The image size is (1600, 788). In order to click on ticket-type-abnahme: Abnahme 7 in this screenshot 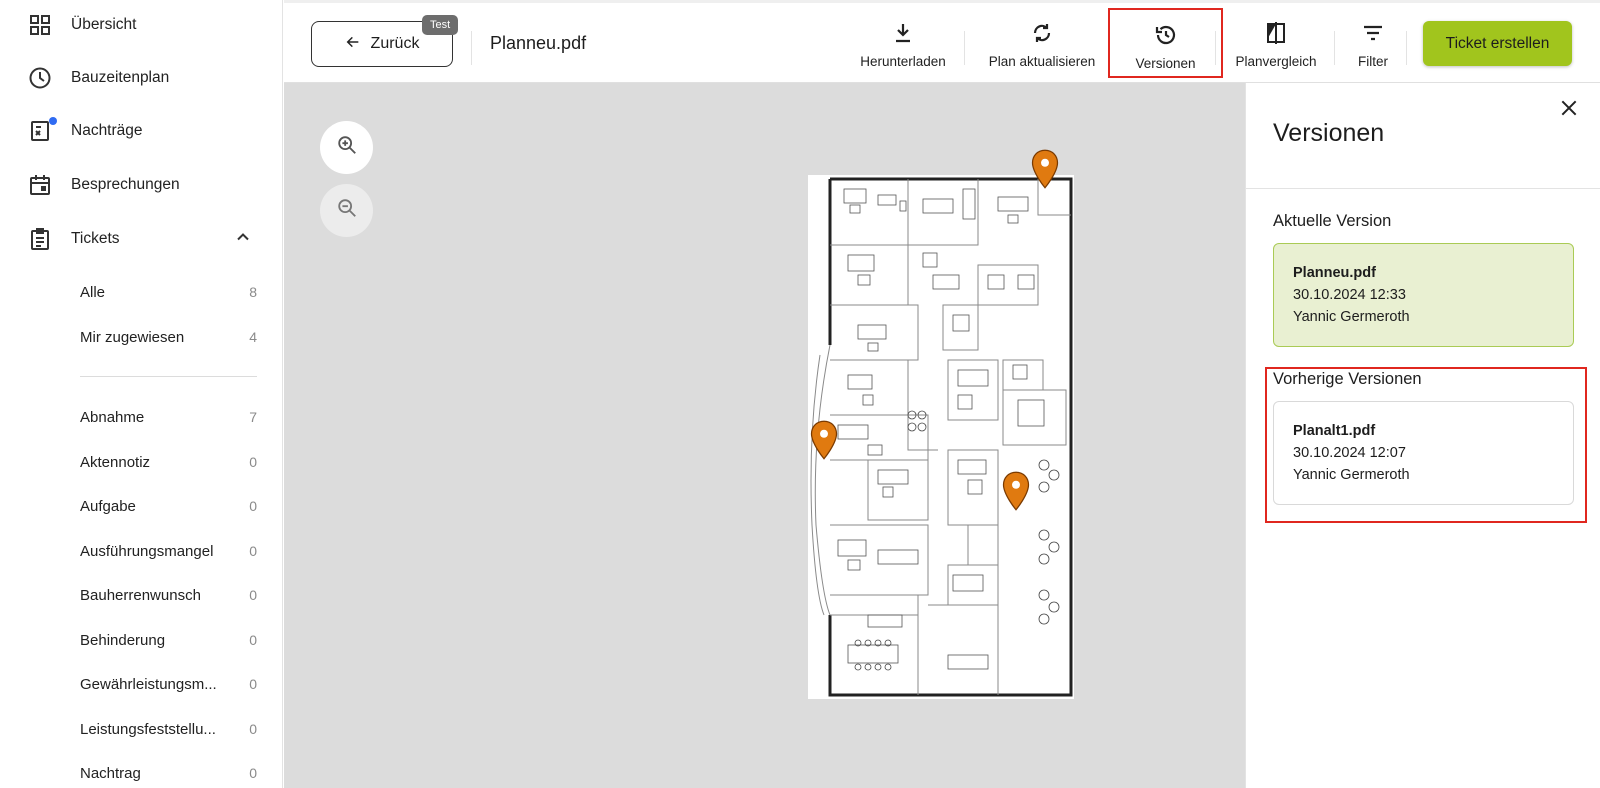, I will do `click(168, 417)`.